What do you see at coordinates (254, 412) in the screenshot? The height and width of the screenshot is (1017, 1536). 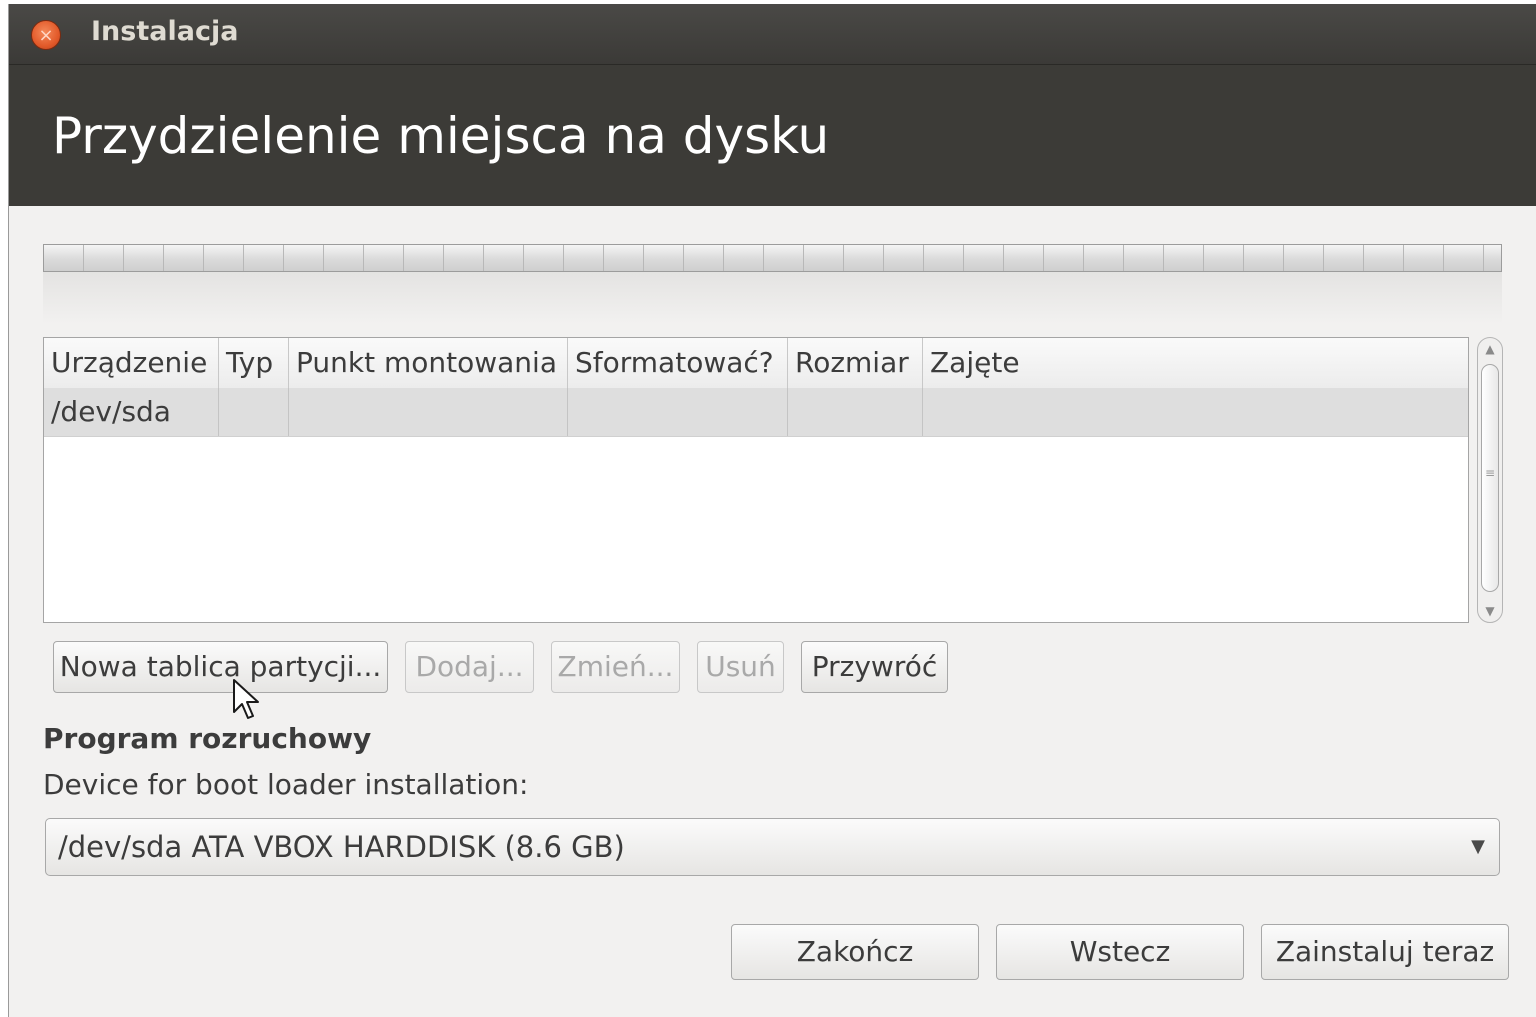 I see `cell-type` at bounding box center [254, 412].